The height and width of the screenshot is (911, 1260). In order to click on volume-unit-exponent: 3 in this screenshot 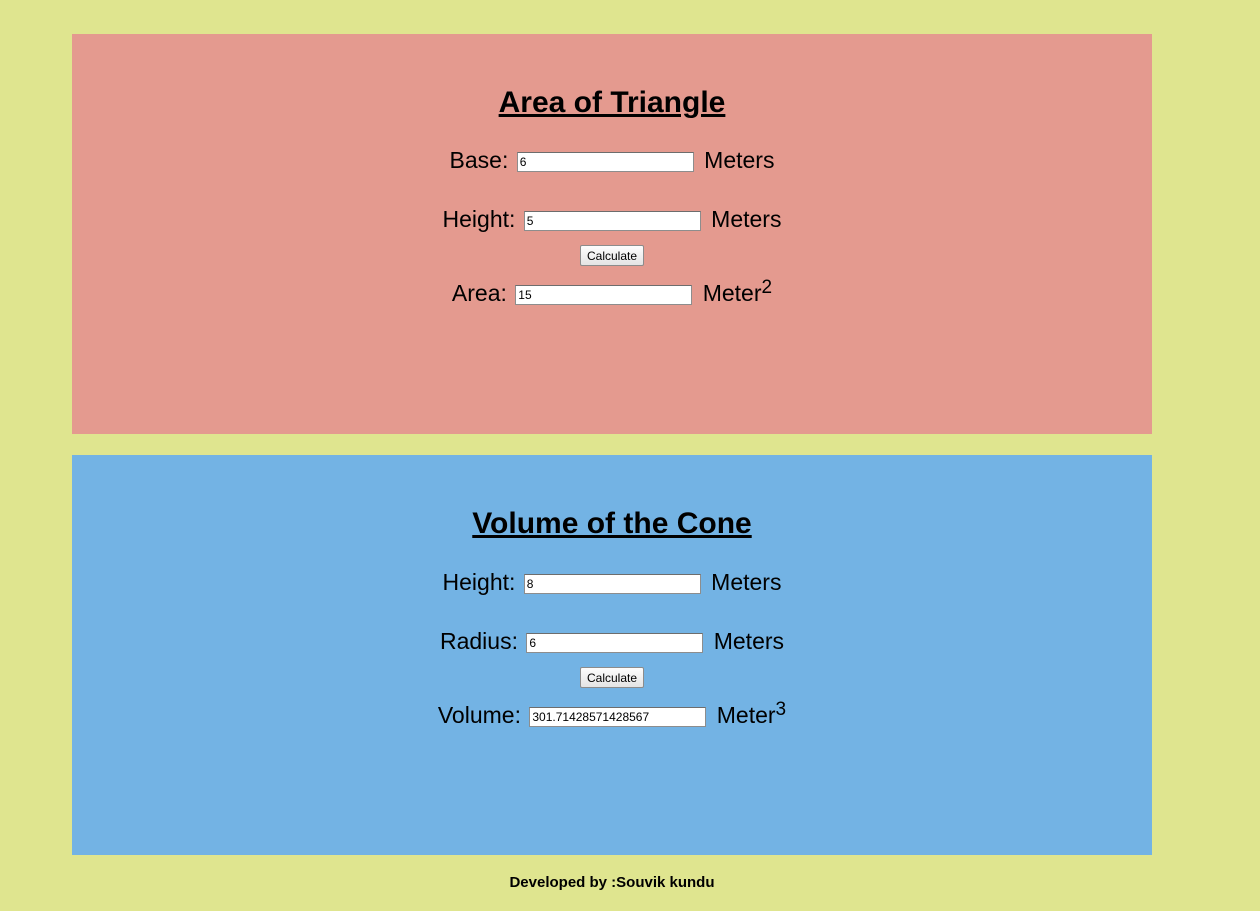, I will do `click(781, 709)`.